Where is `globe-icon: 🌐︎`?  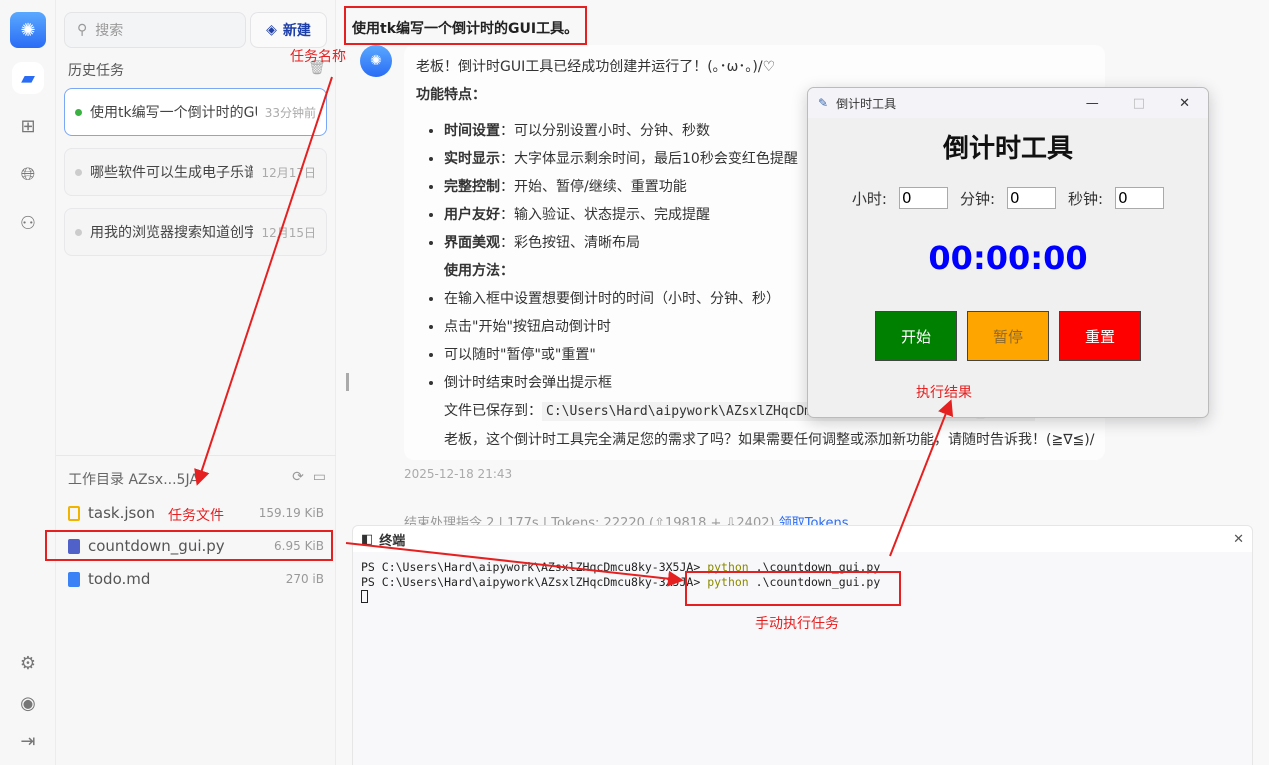
globe-icon: 🌐︎ is located at coordinates (28, 174).